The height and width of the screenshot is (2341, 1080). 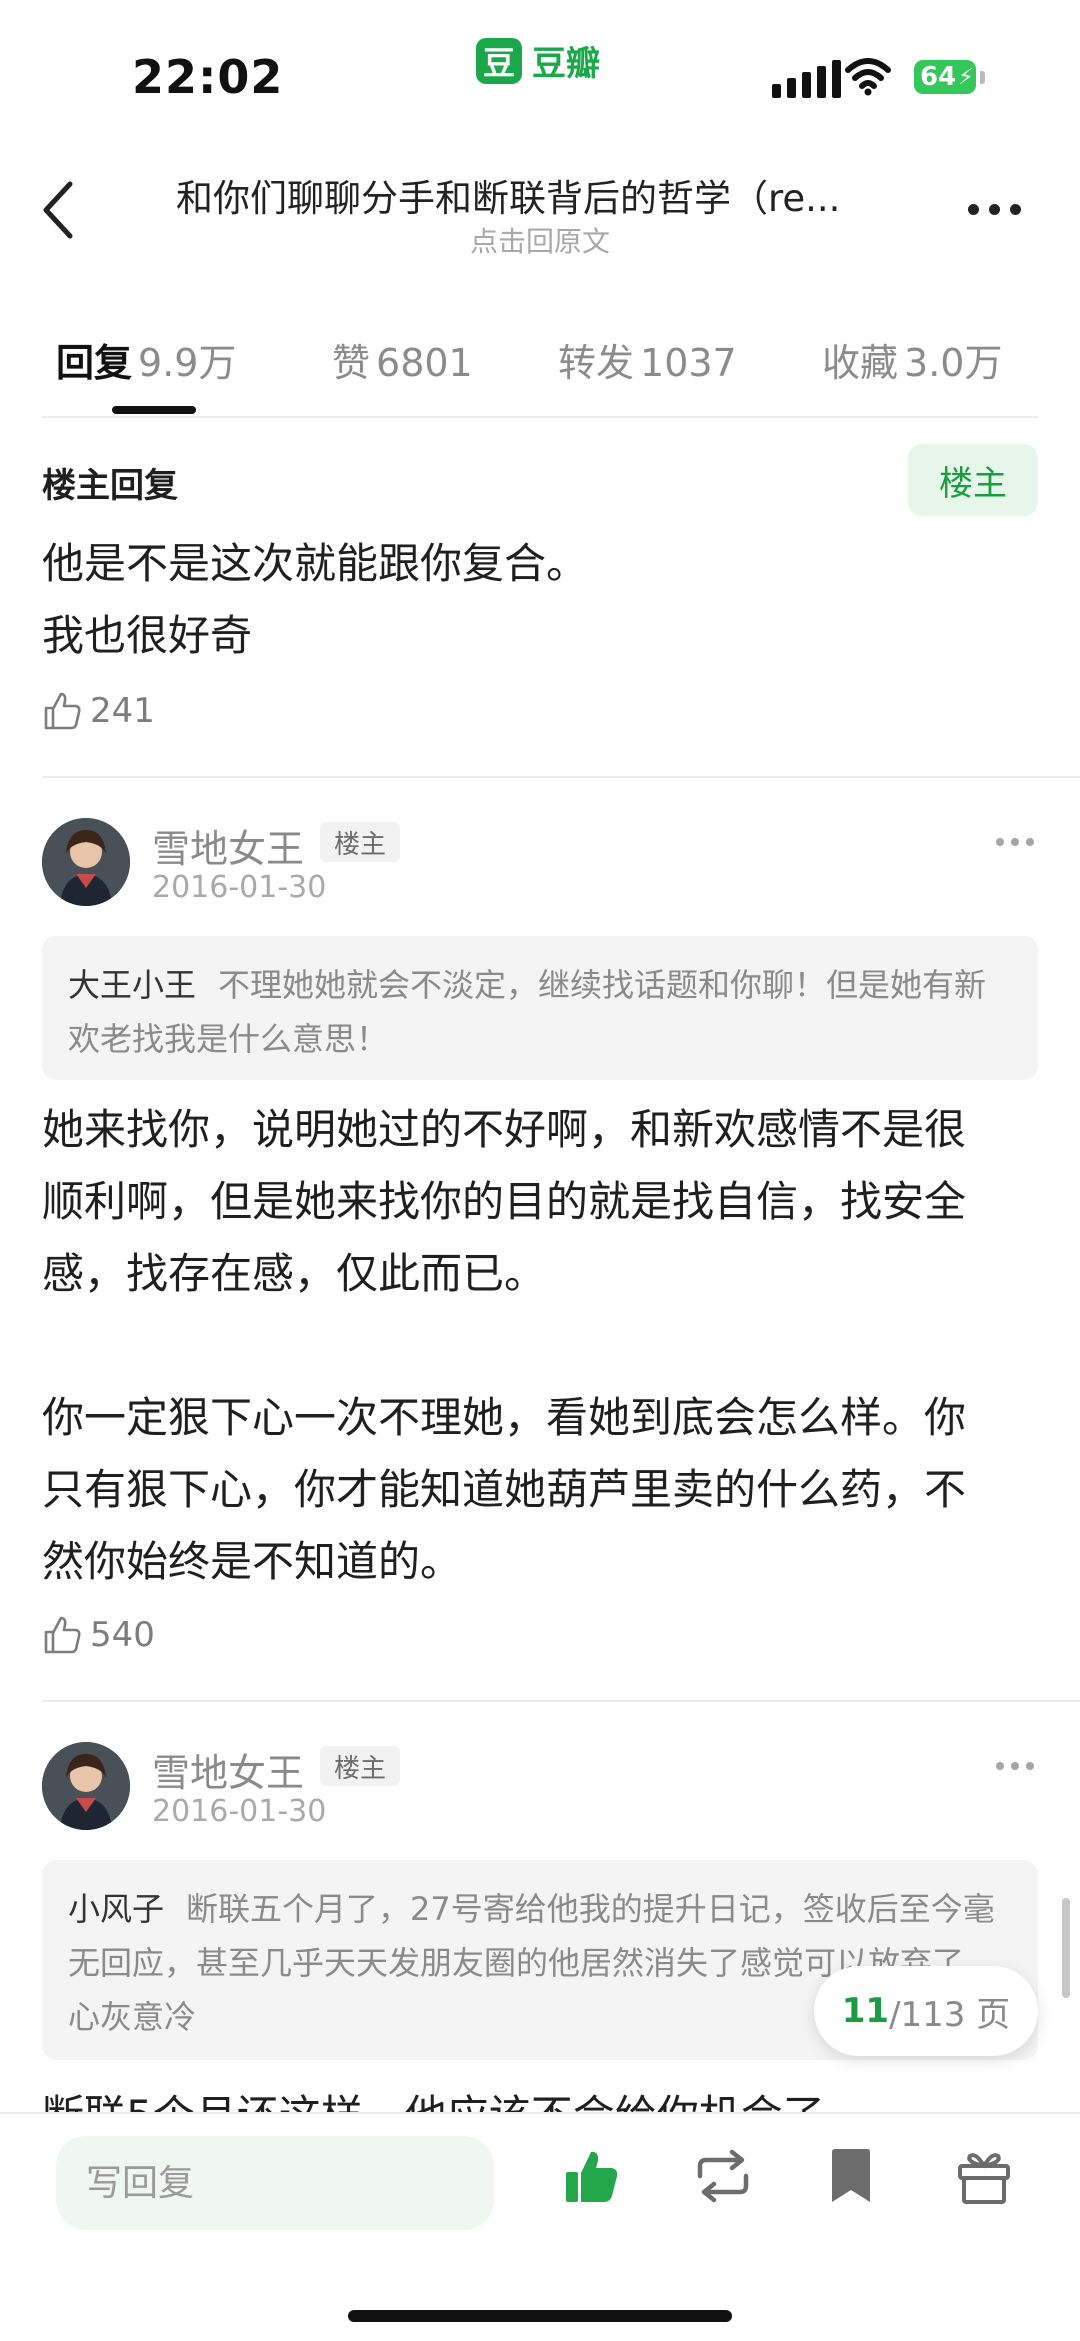 What do you see at coordinates (110, 486) in the screenshot?
I see `owner-reply-label: 楼主回复` at bounding box center [110, 486].